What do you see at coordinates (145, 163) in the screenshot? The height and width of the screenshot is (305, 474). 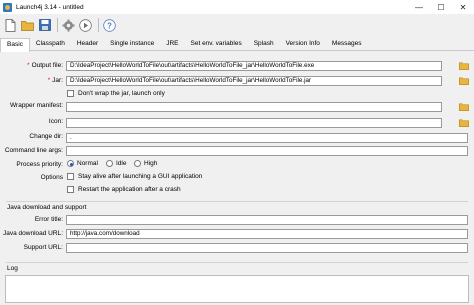 I see `priority-high-radio: High` at bounding box center [145, 163].